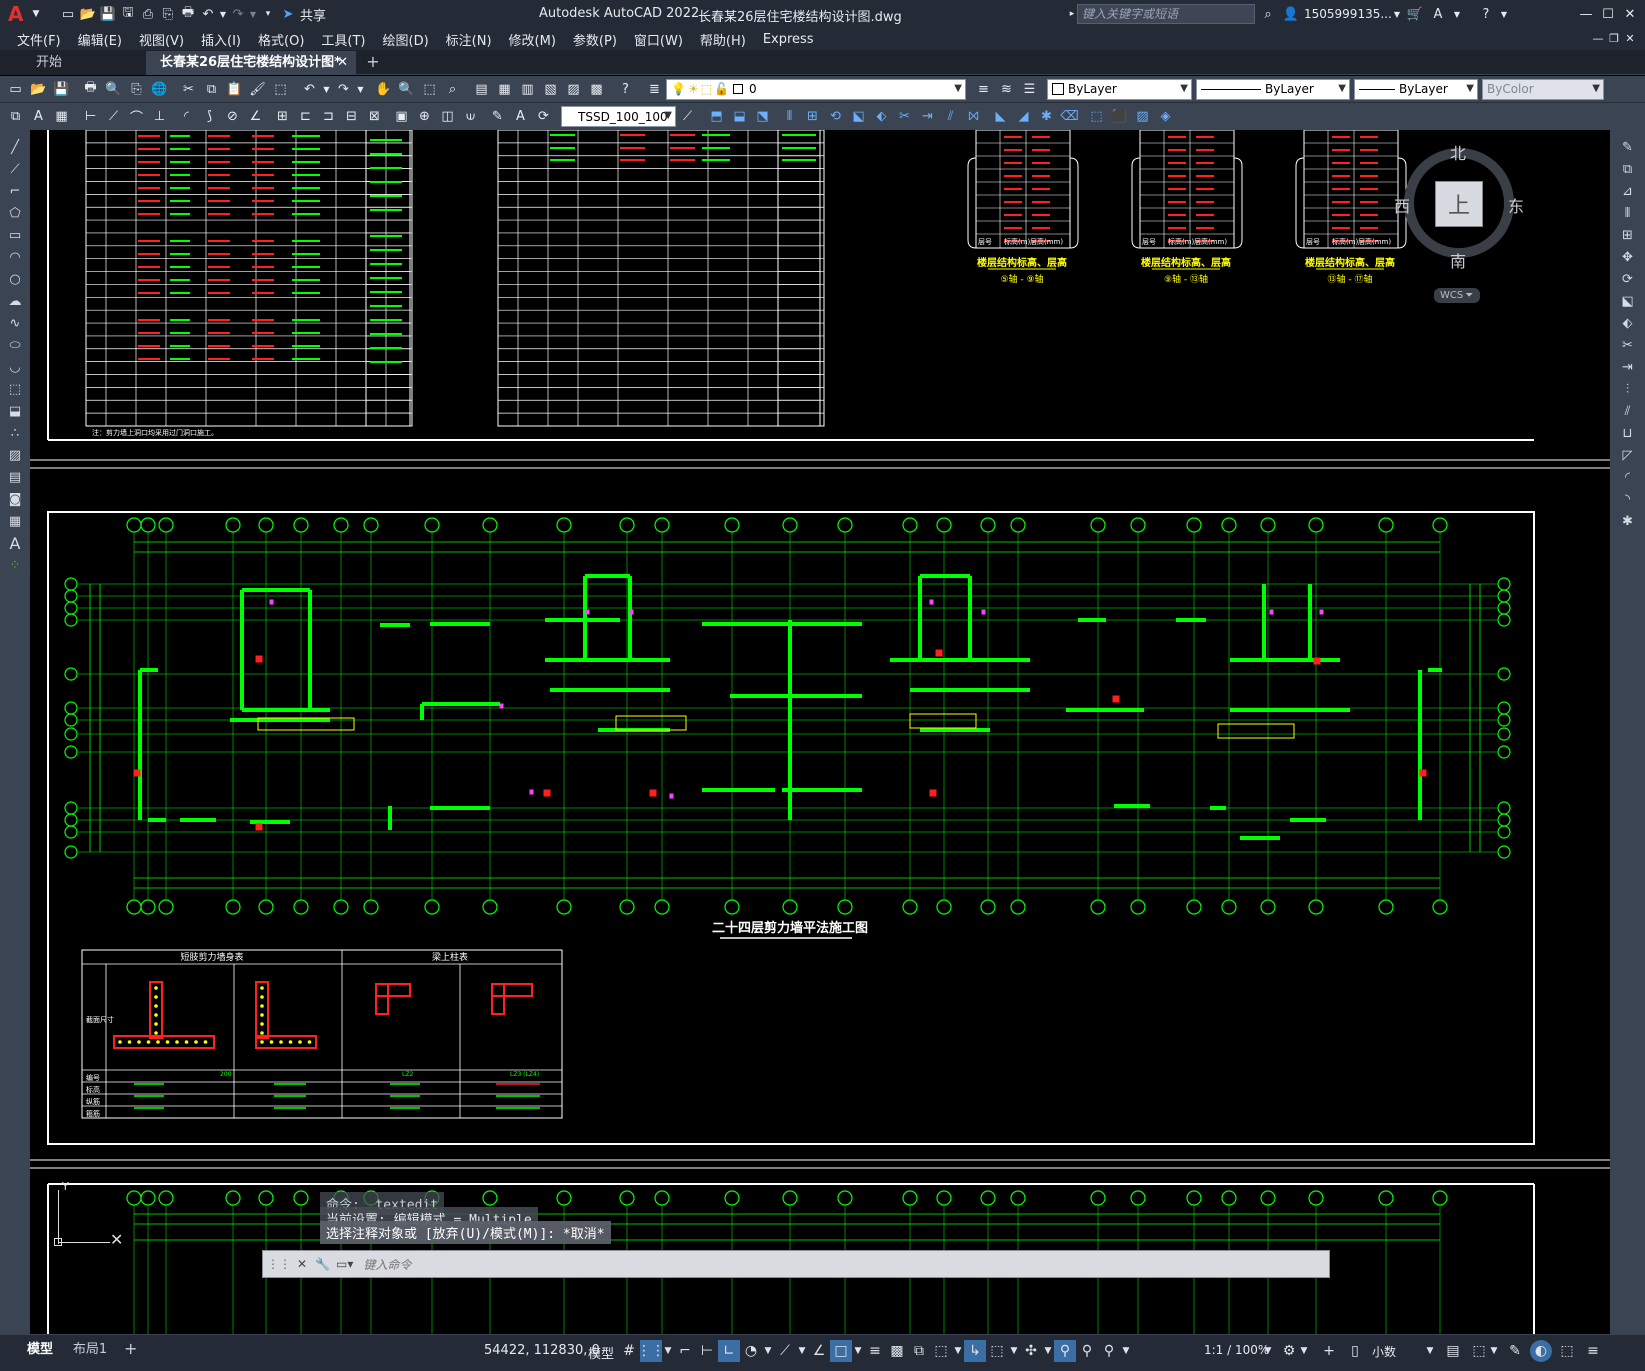 This screenshot has height=1371, width=1645. I want to click on menu-item-7: 标注(N), so click(469, 39).